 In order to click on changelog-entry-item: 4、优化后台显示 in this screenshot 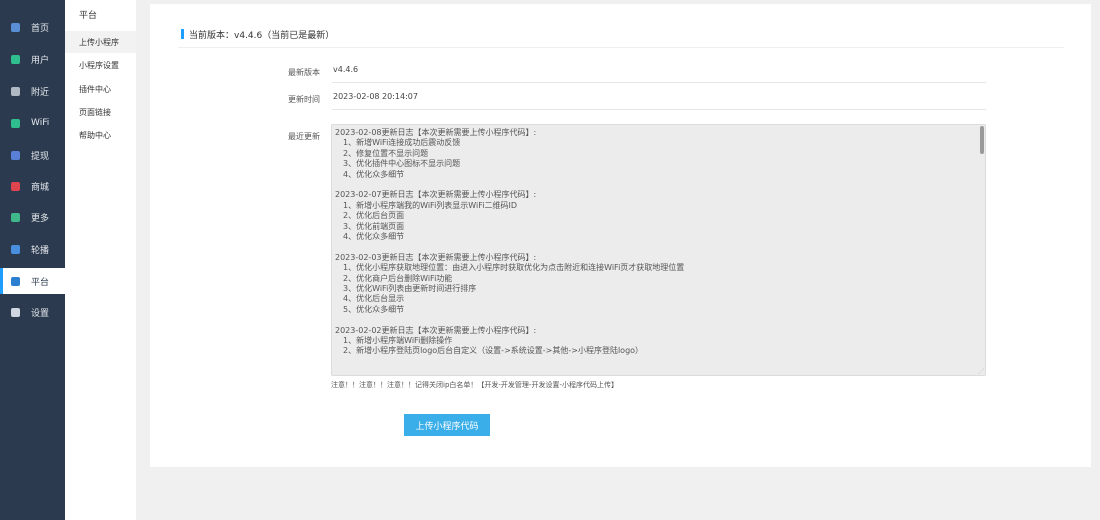, I will do `click(374, 299)`.